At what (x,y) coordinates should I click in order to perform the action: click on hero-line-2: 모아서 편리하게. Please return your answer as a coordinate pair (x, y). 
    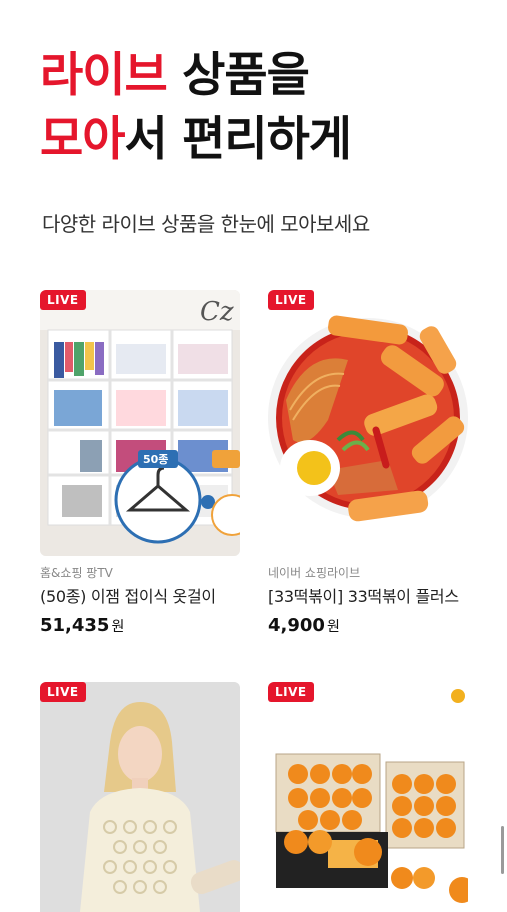
    Looking at the image, I should click on (196, 140).